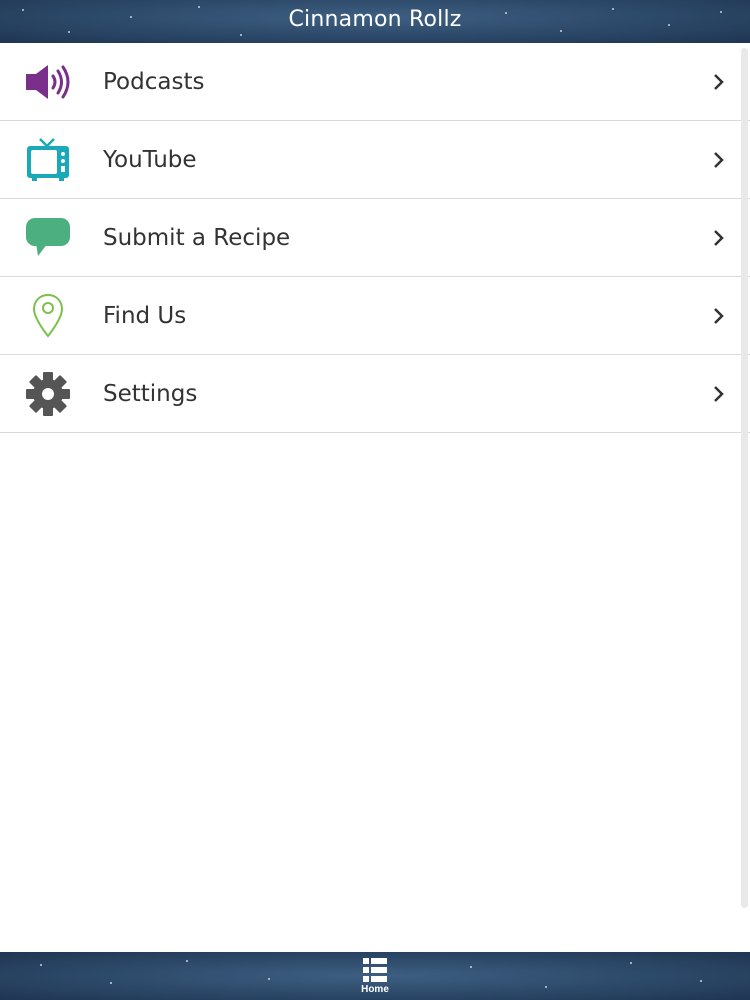 The image size is (750, 1000). Describe the element at coordinates (48, 238) in the screenshot. I see `chat-bubble-icon` at that location.